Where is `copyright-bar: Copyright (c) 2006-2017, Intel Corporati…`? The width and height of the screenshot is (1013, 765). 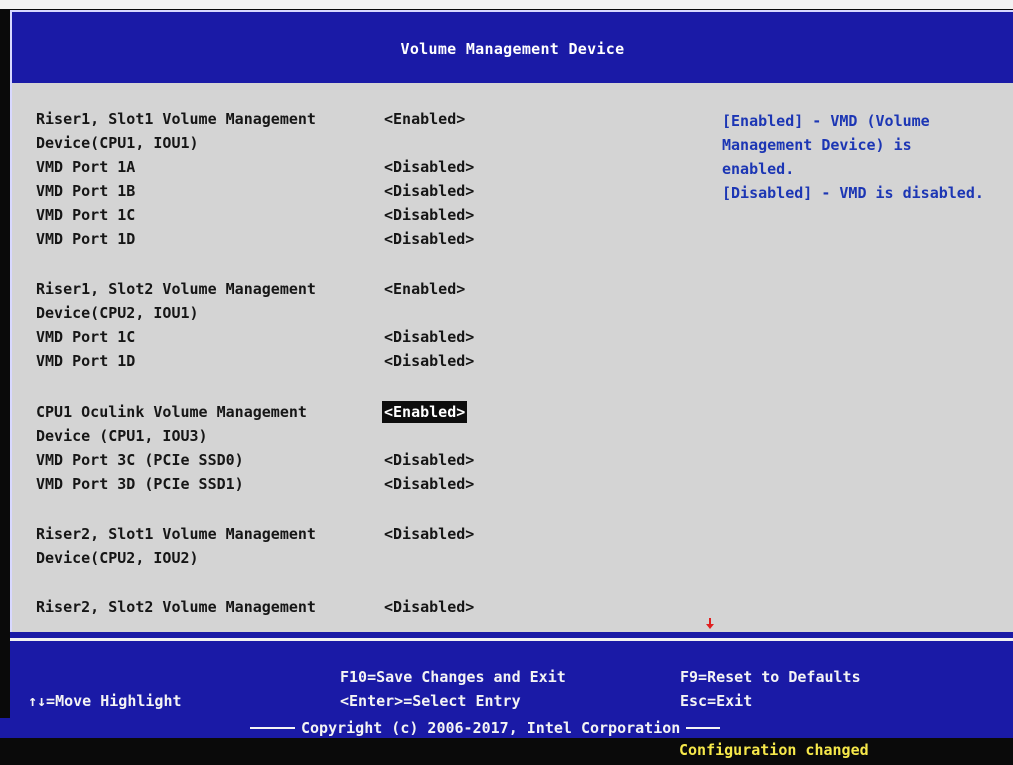 copyright-bar: Copyright (c) 2006-2017, Intel Corporati… is located at coordinates (506, 728).